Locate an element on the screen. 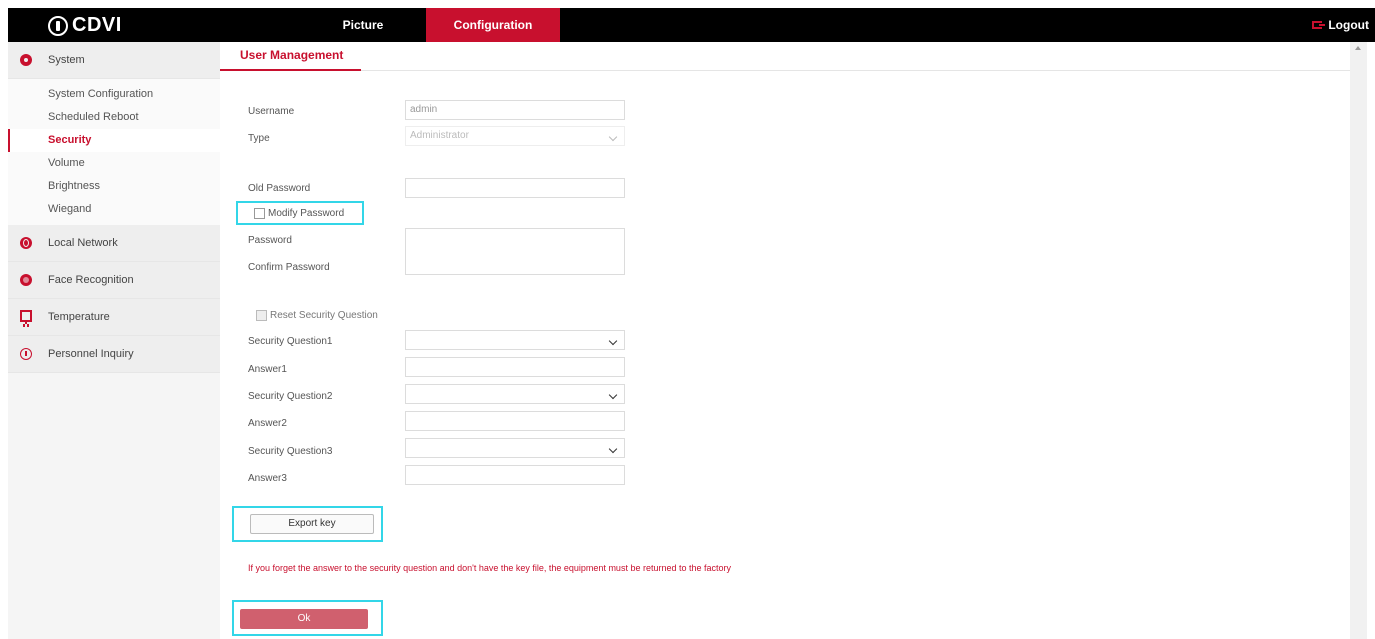  sidebar-group-temperature: Temperature is located at coordinates (114, 317).